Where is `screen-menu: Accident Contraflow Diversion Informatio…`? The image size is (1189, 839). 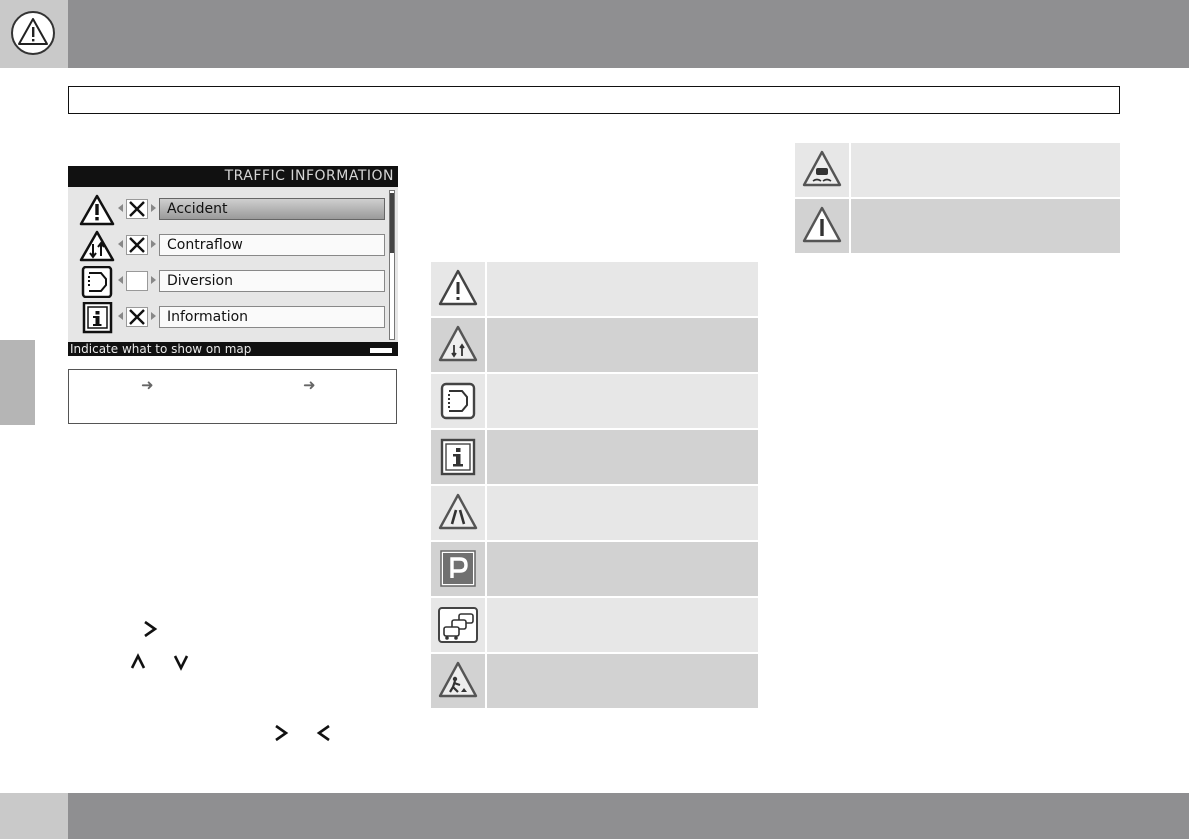 screen-menu: Accident Contraflow Diversion Informatio… is located at coordinates (233, 264).